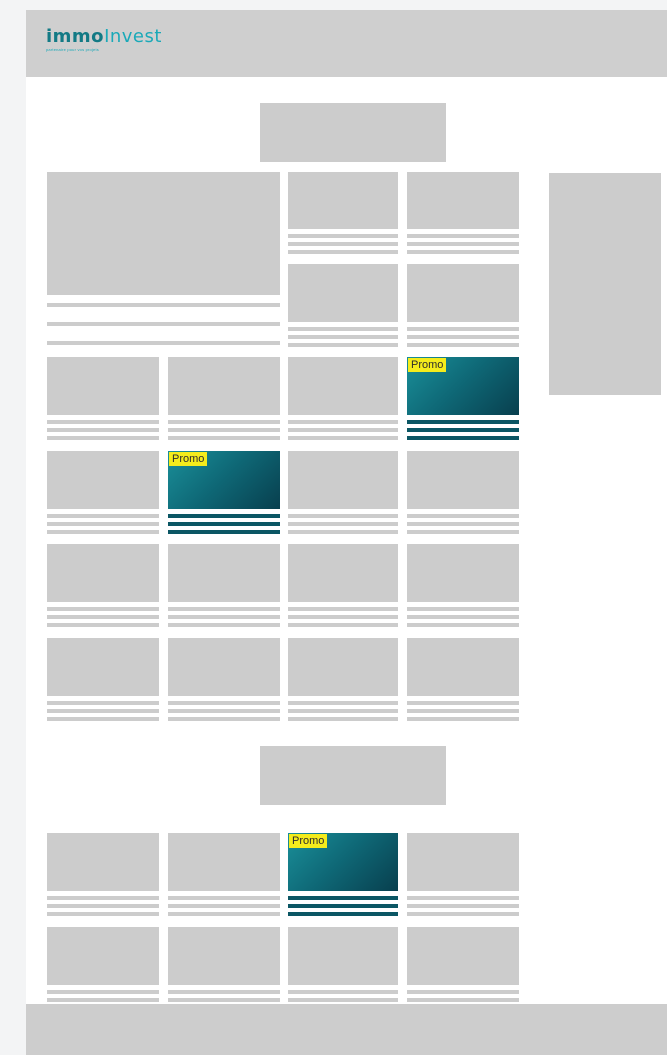 The width and height of the screenshot is (667, 1055). What do you see at coordinates (605, 284) in the screenshot?
I see `sidebar-ad-placeholder` at bounding box center [605, 284].